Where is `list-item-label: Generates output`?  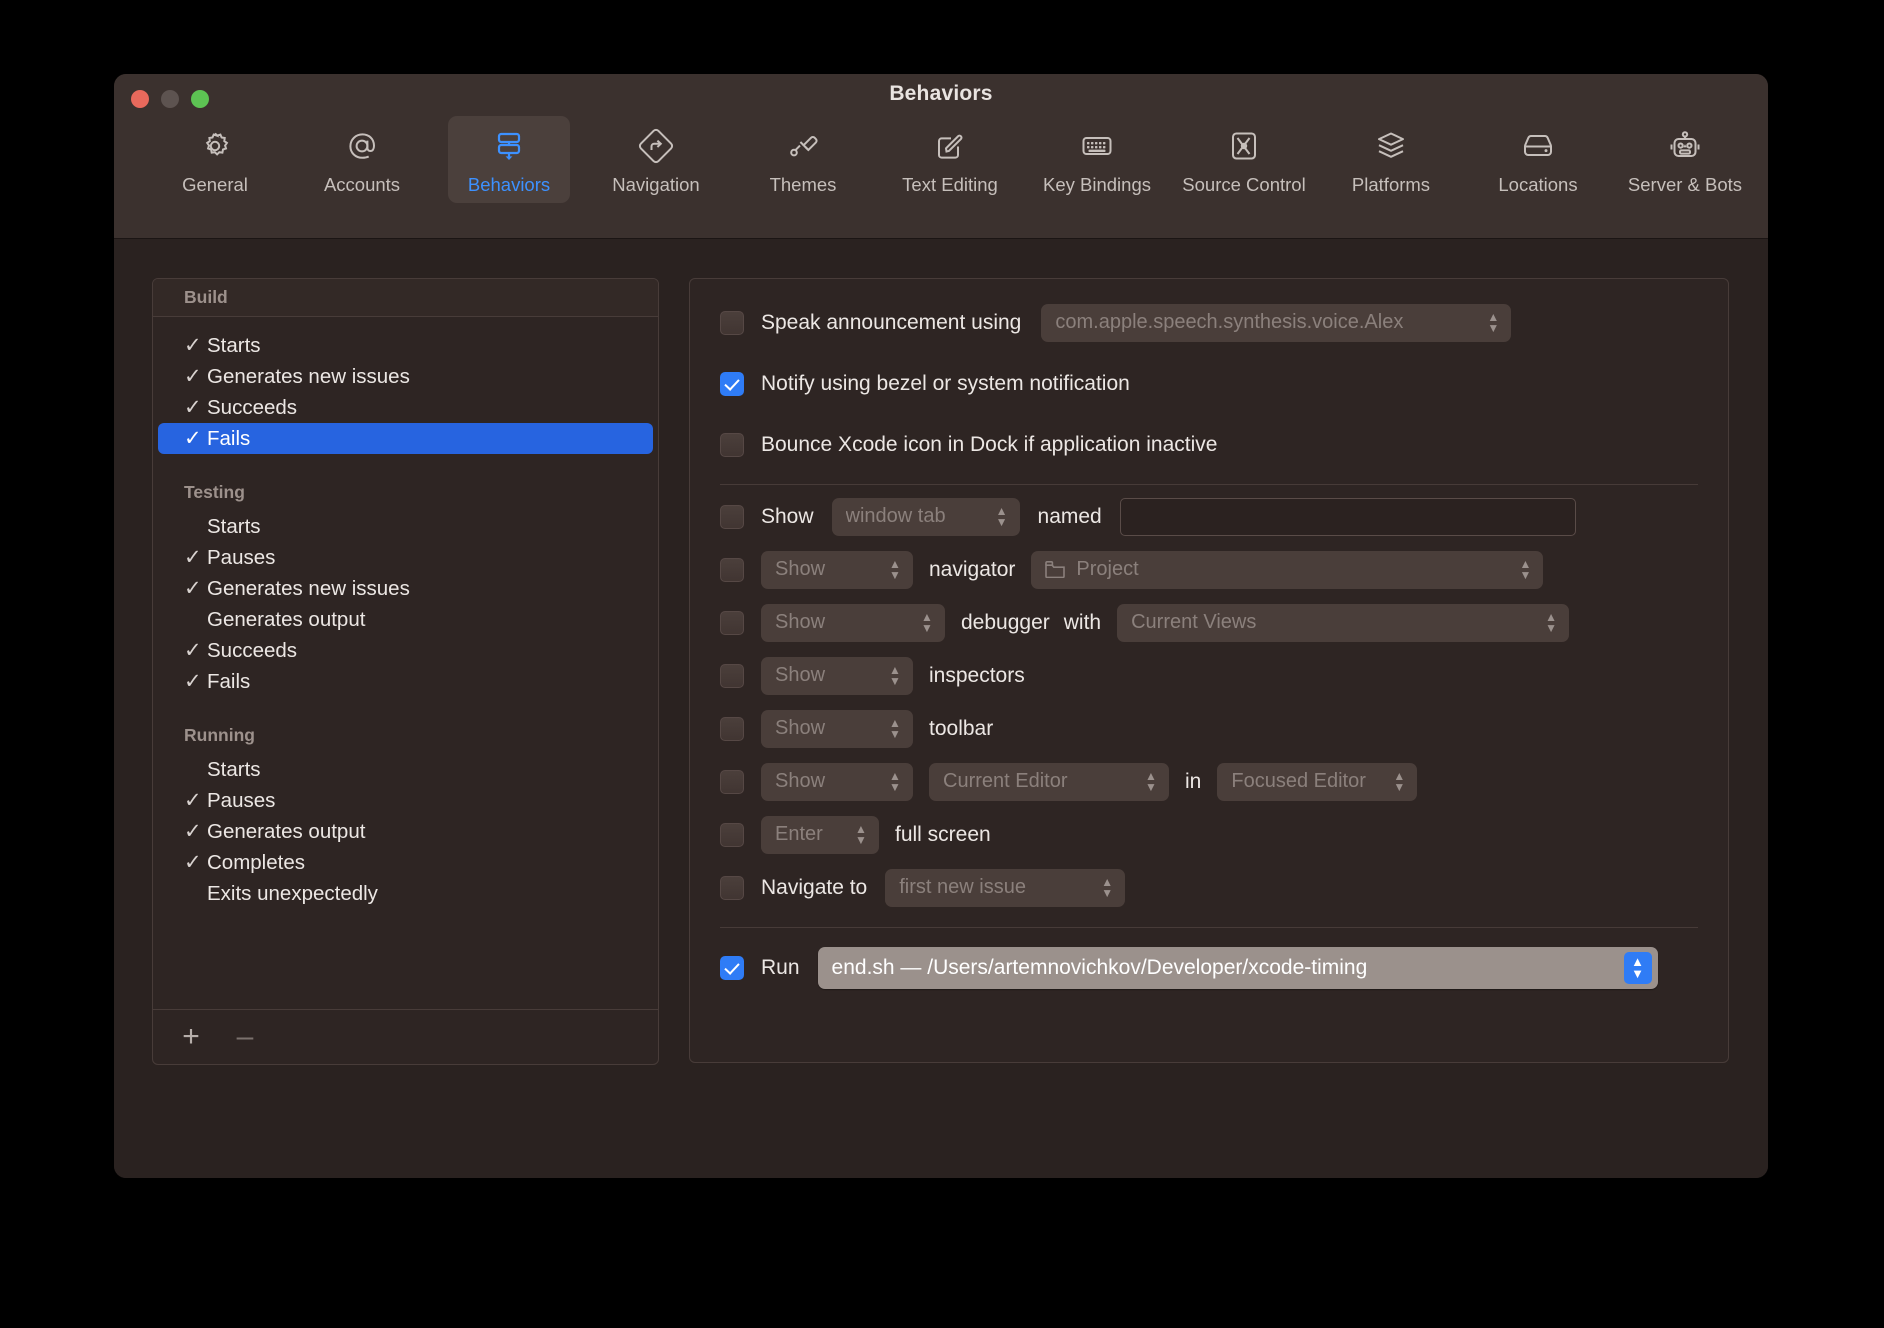 list-item-label: Generates output is located at coordinates (286, 619).